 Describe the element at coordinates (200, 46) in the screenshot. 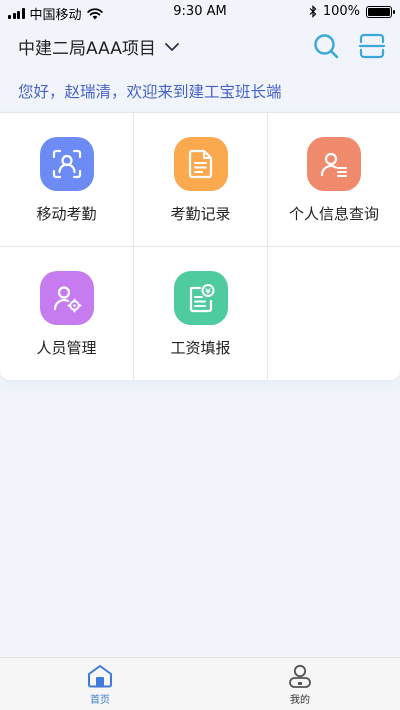

I see `header: 中建二局AAA项目` at that location.